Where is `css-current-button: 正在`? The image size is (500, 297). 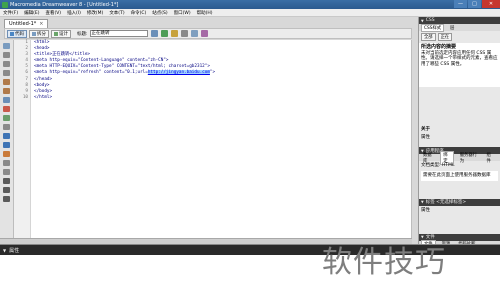
css-current-button: 正在 is located at coordinates (445, 37).